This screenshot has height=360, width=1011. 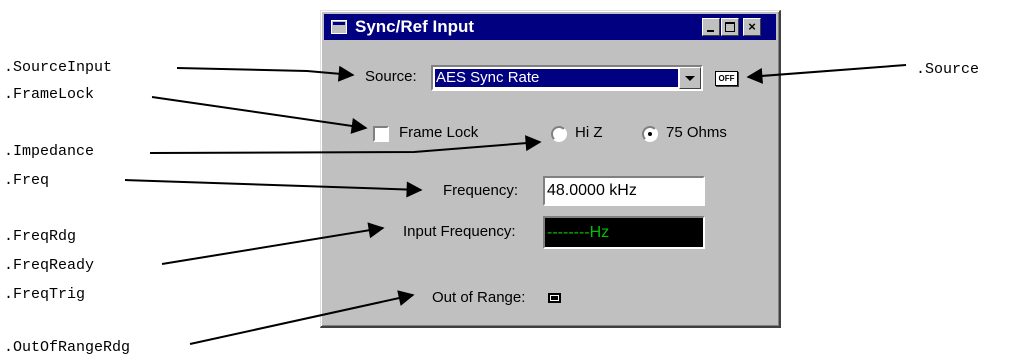 I want to click on arrow-out-of-range-rdg, so click(x=302, y=317).